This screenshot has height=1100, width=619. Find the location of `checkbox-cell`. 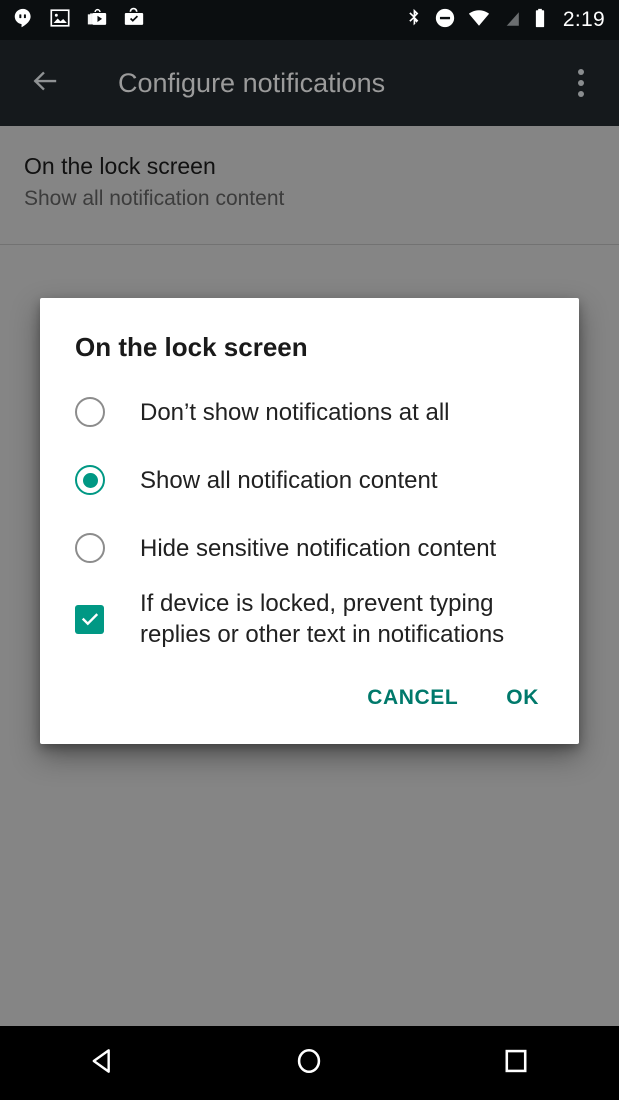

checkbox-cell is located at coordinates (104, 619).